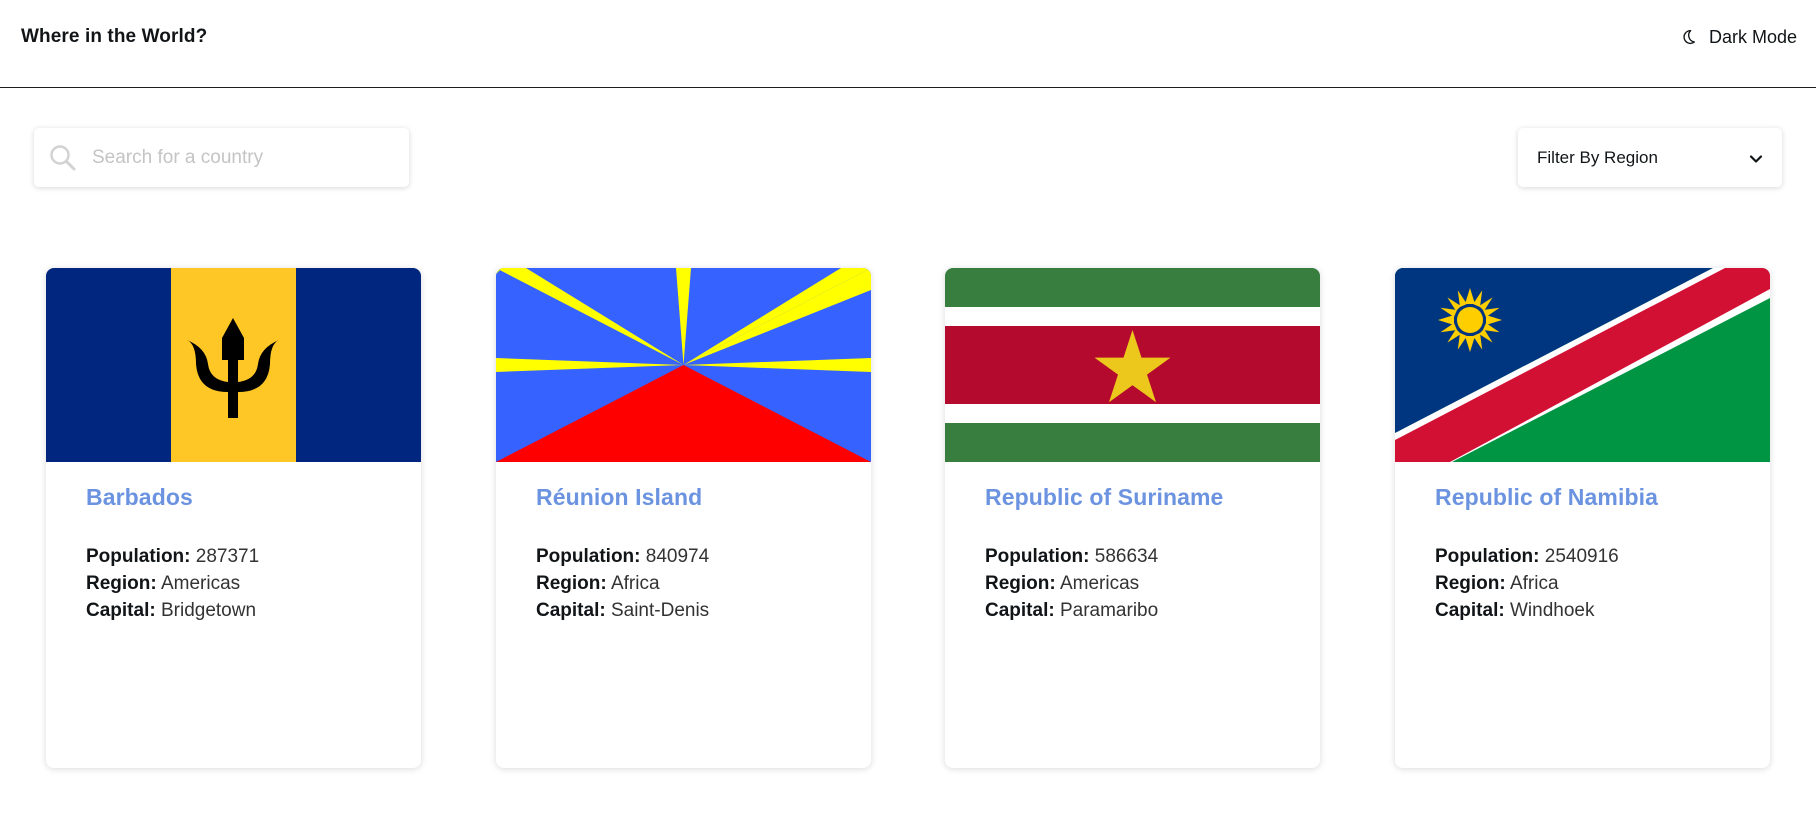 The height and width of the screenshot is (830, 1816). I want to click on country-name: Republic of Suriname, so click(1104, 497).